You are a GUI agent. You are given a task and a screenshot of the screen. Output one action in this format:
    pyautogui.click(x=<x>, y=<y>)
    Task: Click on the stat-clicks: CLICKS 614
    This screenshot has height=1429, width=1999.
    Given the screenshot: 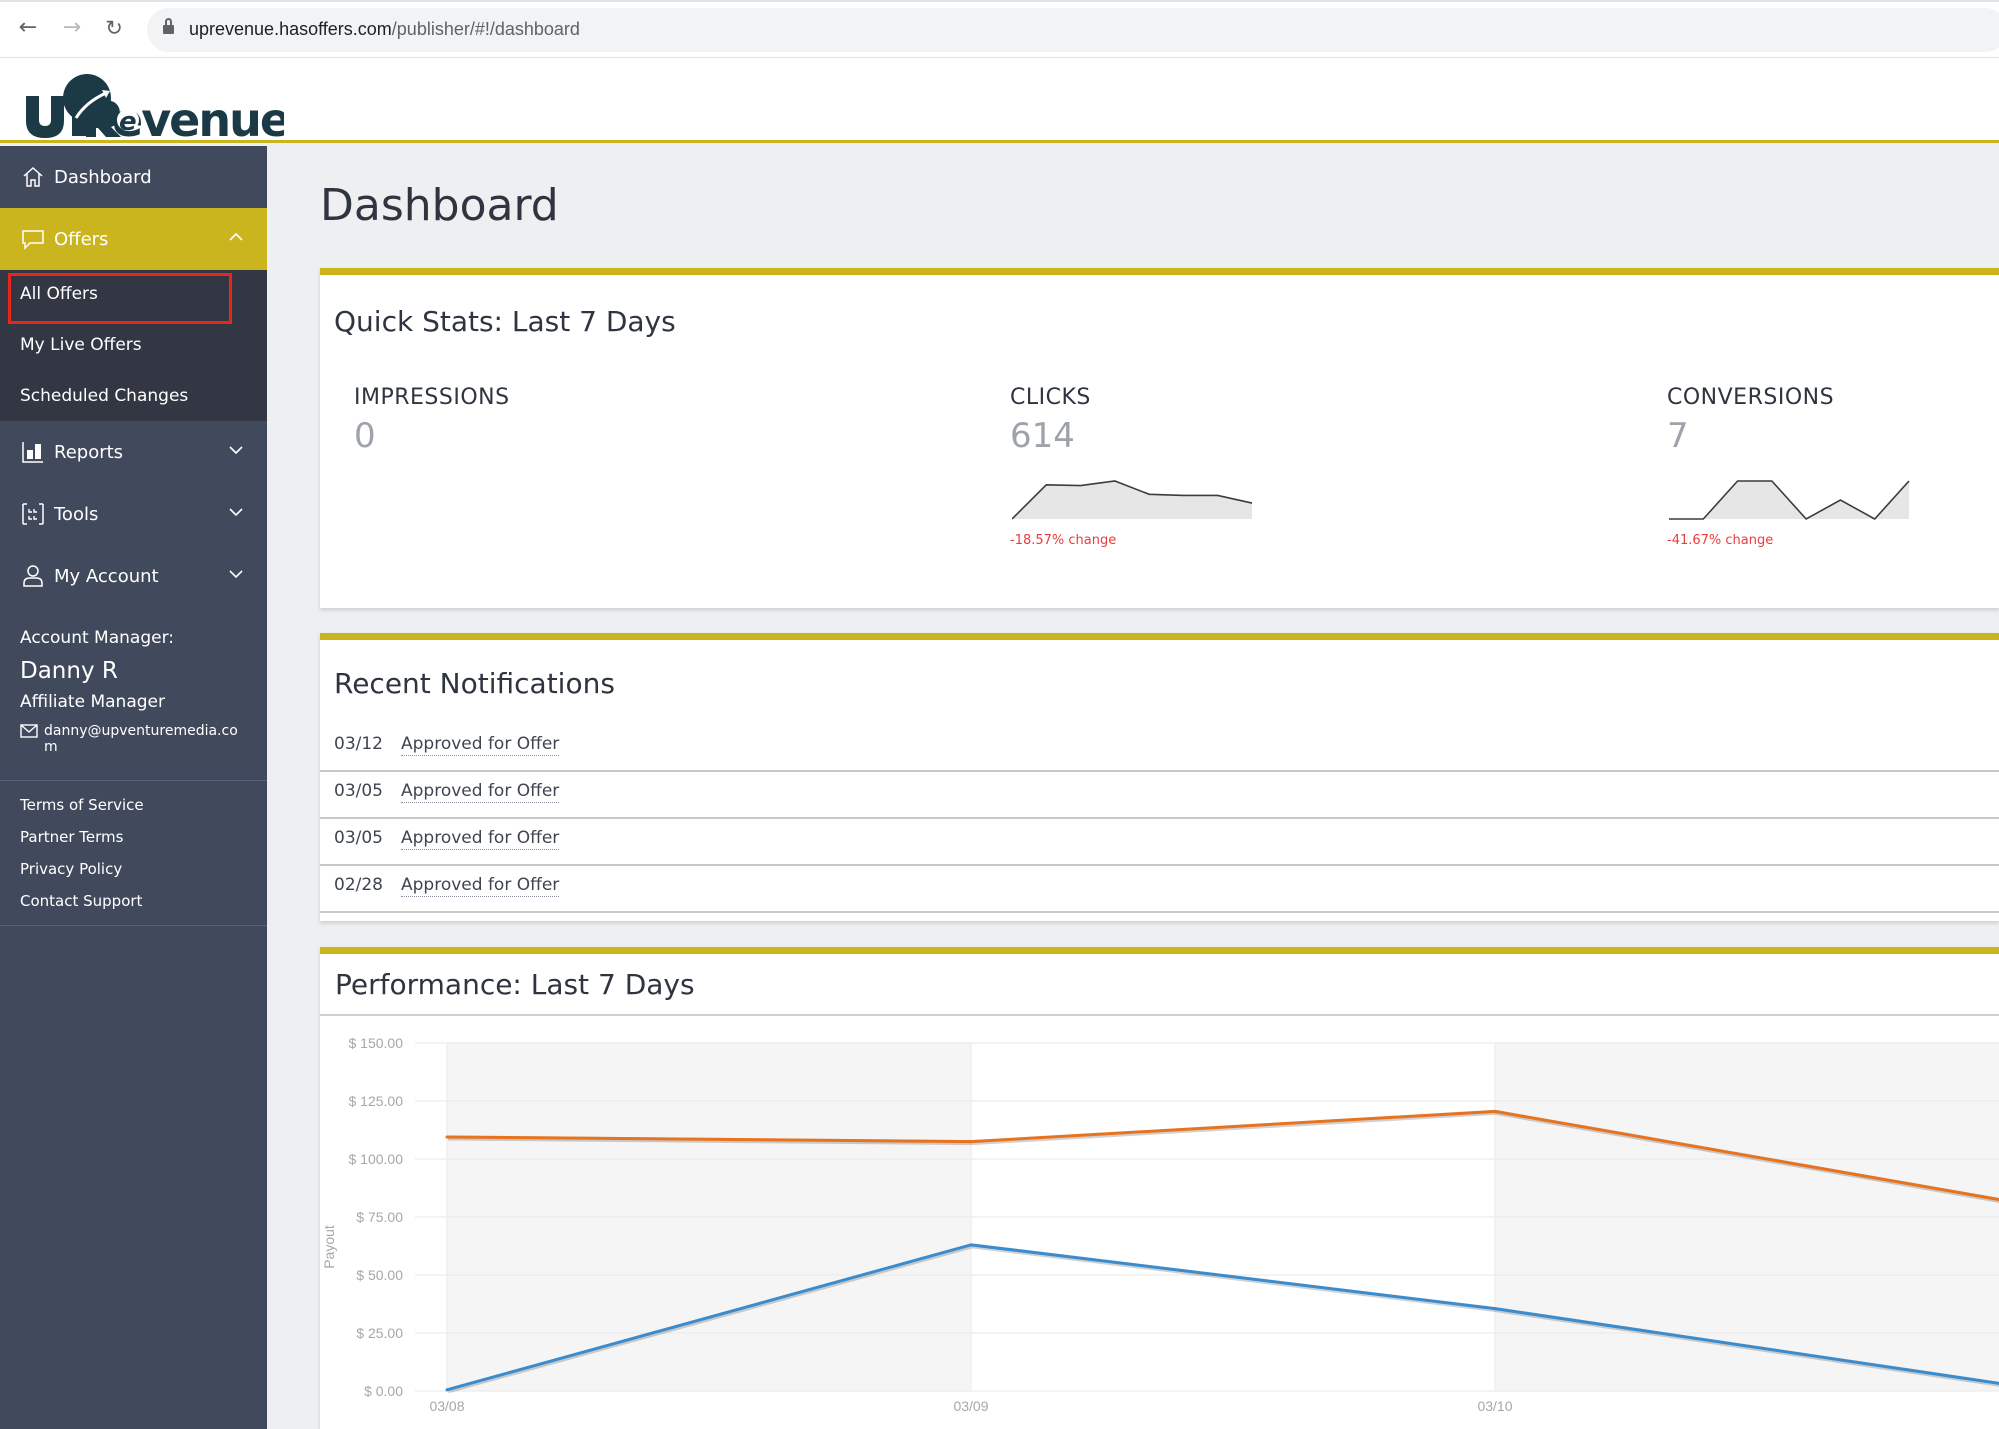 What is the action you would take?
    pyautogui.click(x=1050, y=420)
    